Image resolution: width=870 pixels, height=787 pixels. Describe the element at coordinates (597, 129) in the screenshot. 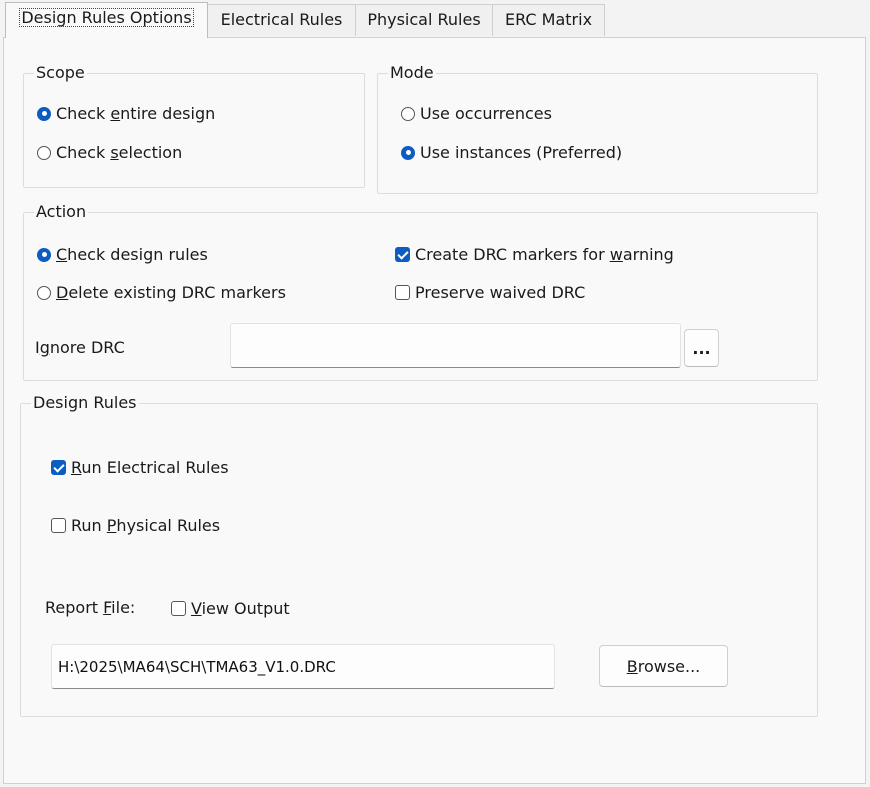

I see `mode-group: Mode` at that location.